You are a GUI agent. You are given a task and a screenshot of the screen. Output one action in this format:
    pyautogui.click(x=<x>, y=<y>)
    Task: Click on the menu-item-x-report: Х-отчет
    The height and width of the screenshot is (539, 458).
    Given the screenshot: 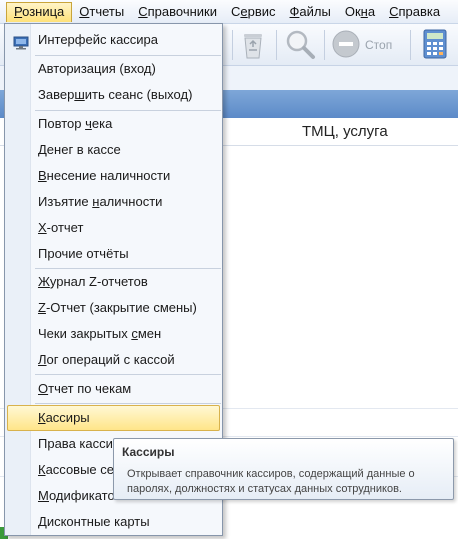 What is the action you would take?
    pyautogui.click(x=113, y=228)
    